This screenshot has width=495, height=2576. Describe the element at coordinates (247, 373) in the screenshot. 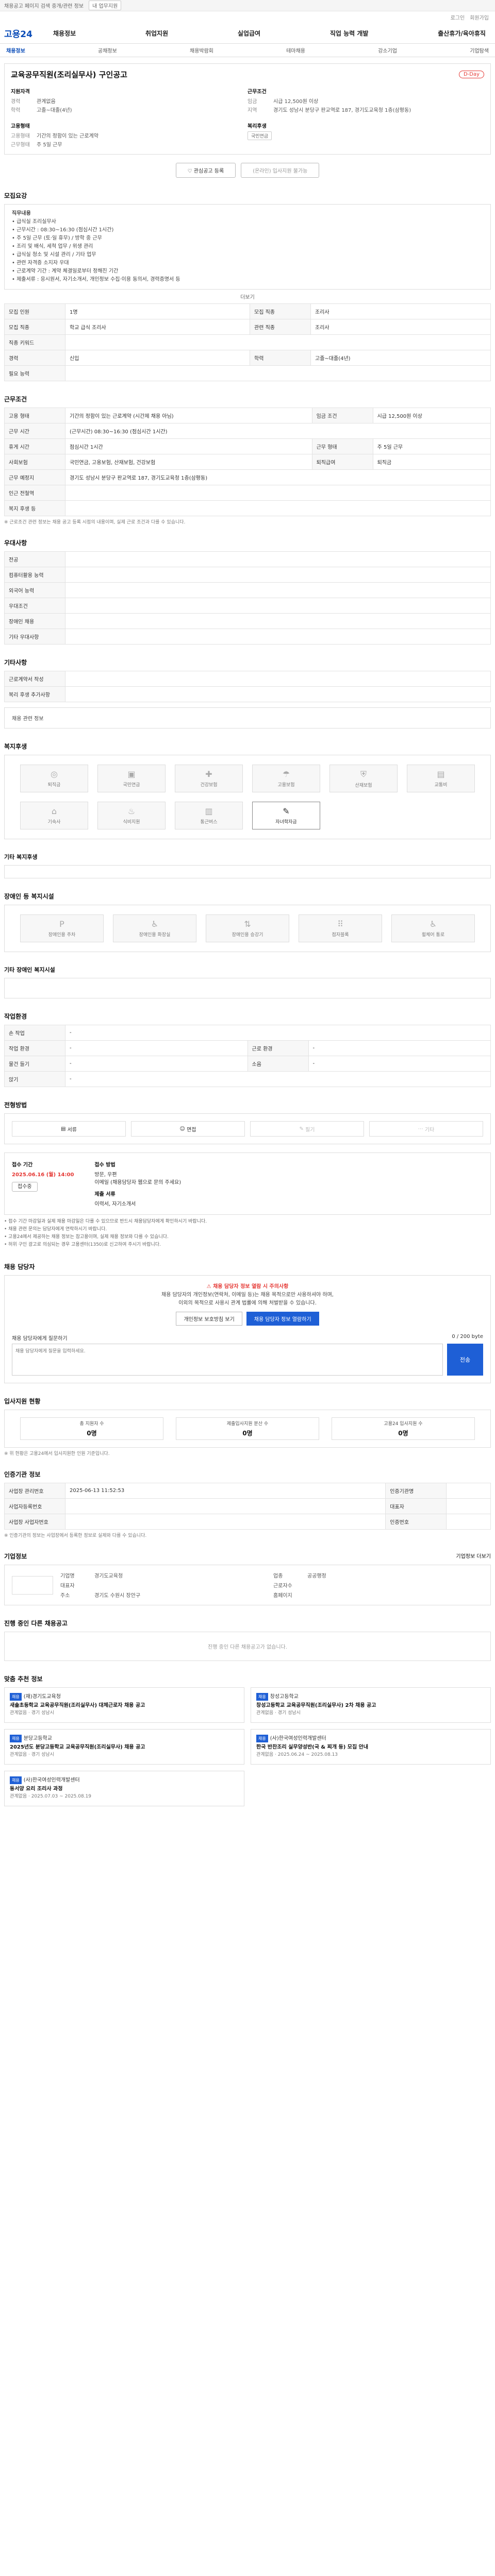

I see `table-row: 필요 능력` at that location.